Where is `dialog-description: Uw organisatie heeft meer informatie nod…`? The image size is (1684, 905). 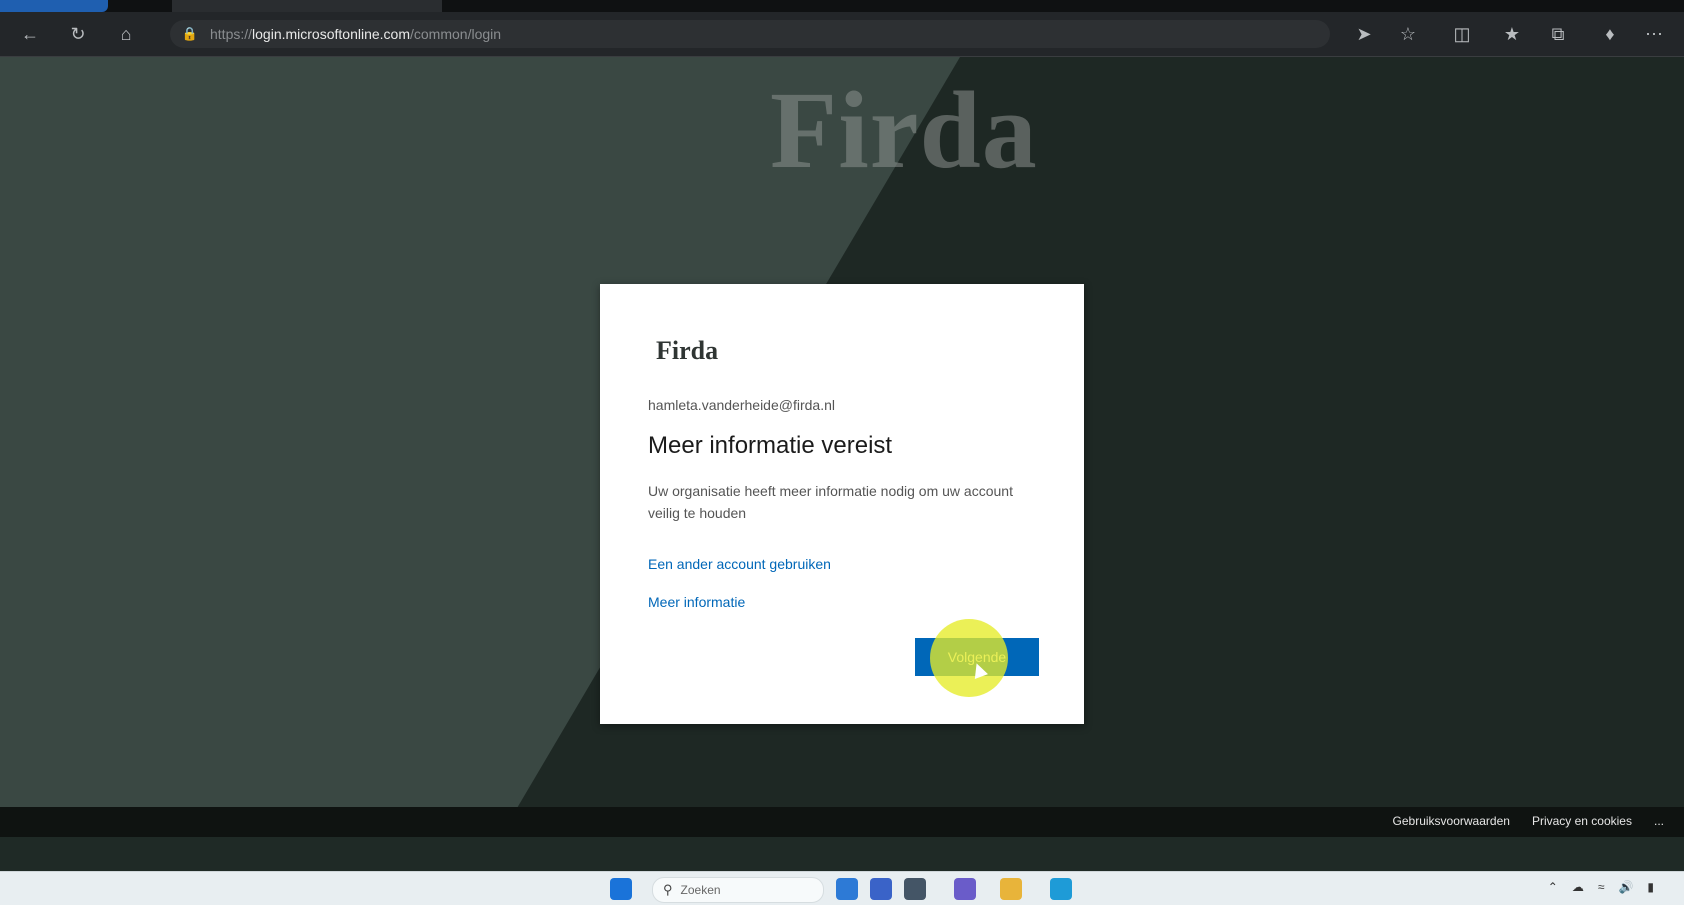 dialog-description: Uw organisatie heeft meer informatie nod… is located at coordinates (830, 502).